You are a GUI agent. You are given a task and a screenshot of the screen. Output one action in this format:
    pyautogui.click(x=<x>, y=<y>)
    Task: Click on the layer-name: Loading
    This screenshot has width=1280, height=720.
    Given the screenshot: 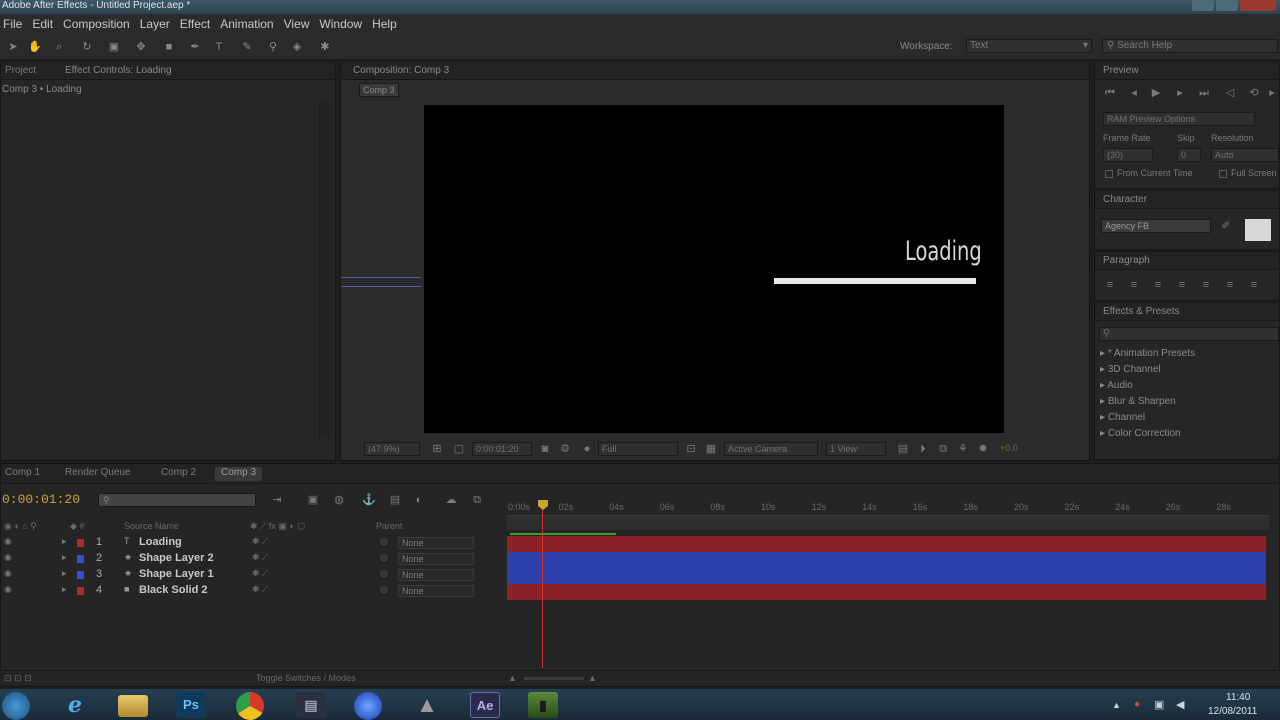 What is the action you would take?
    pyautogui.click(x=160, y=542)
    